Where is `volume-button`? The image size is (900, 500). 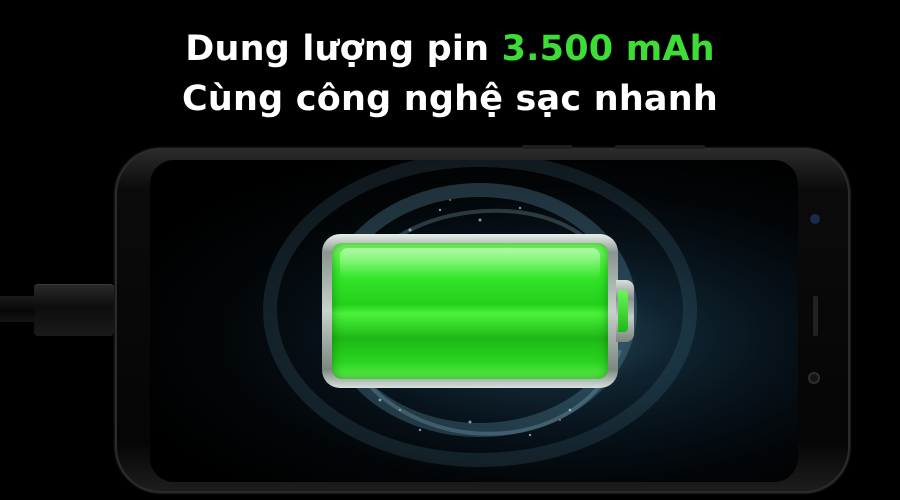
volume-button is located at coordinates (547, 147).